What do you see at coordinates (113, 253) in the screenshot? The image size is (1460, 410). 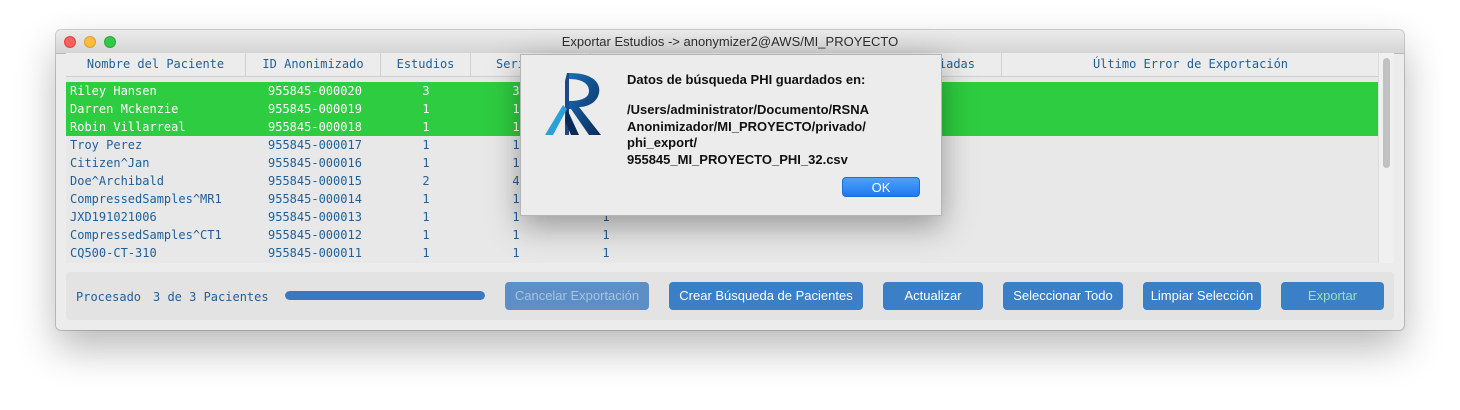 I see `patient-name-cell: CQ500-CT-310` at bounding box center [113, 253].